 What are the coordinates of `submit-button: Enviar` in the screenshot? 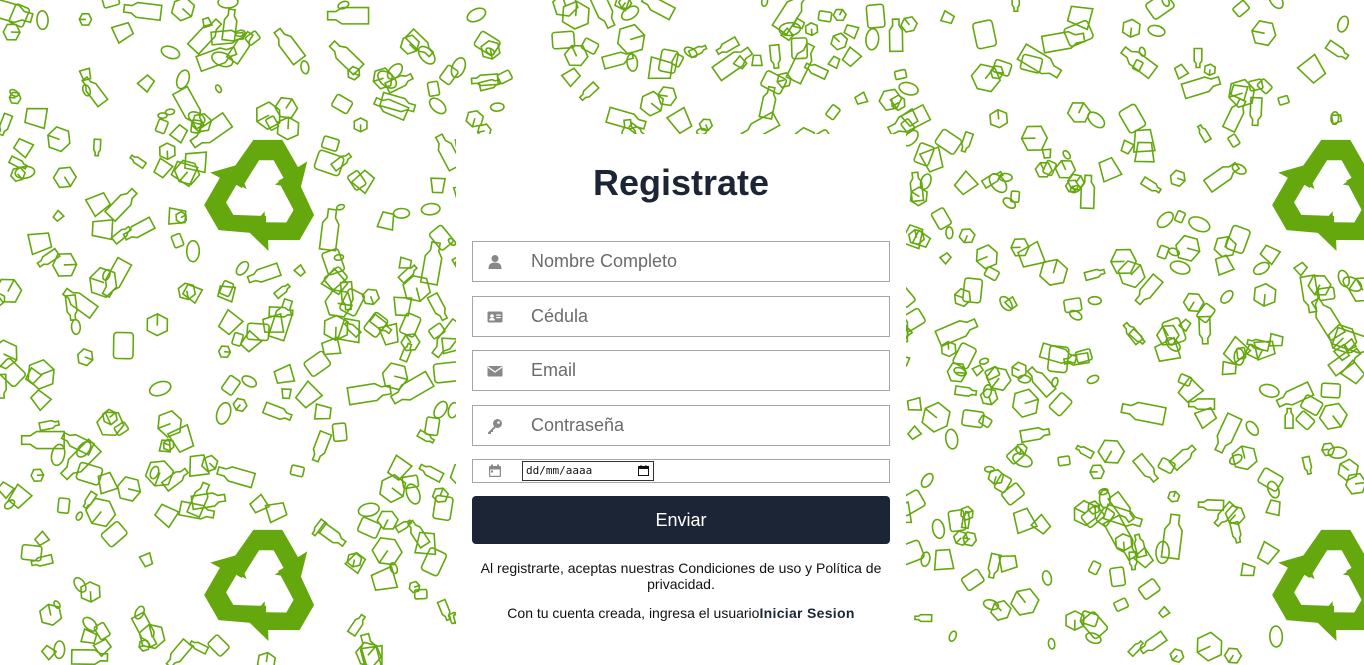 It's located at (681, 520).